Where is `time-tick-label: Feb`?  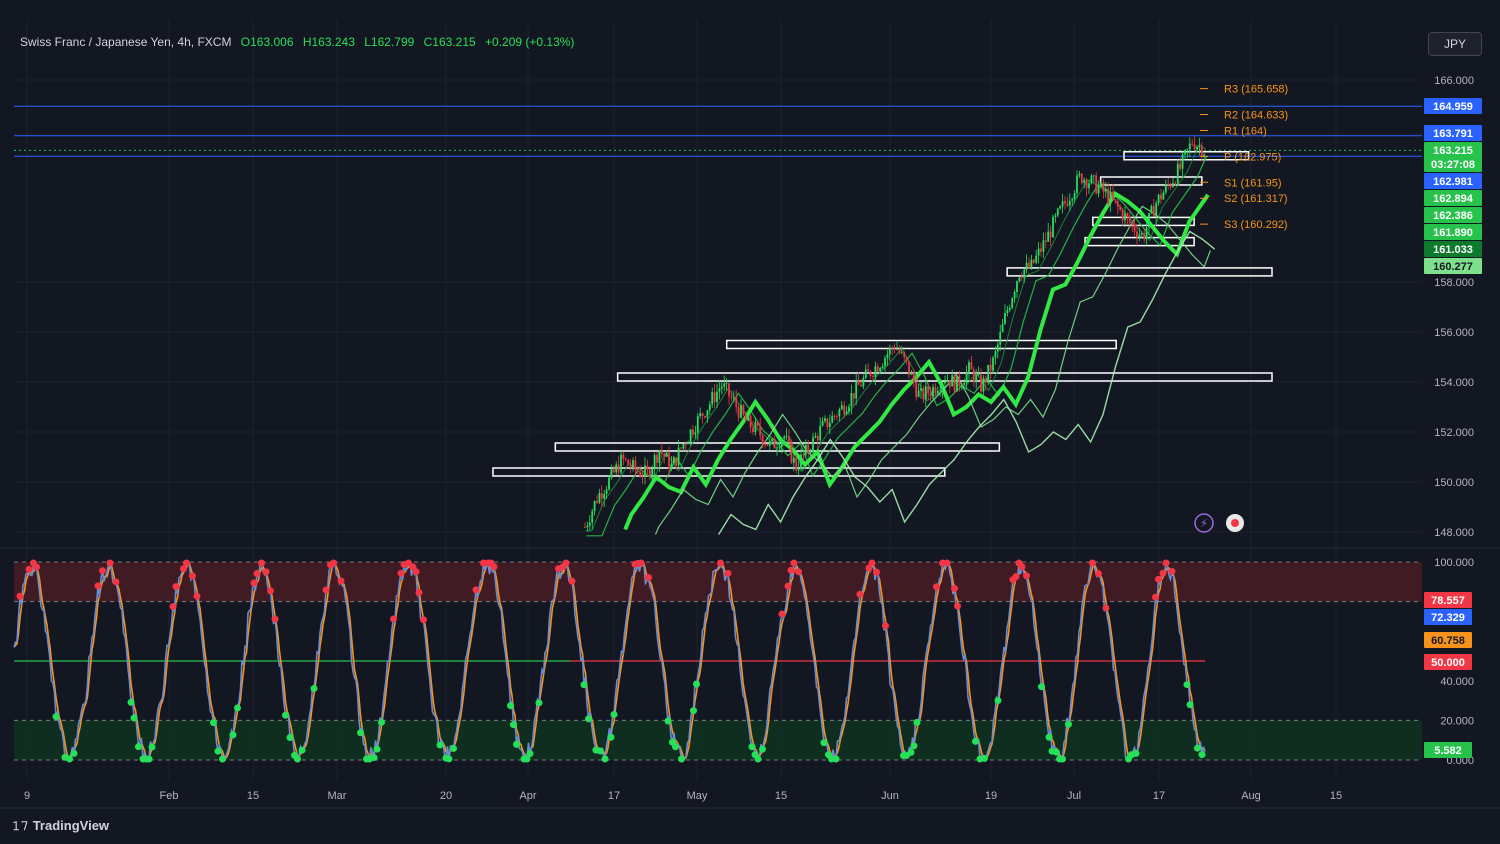
time-tick-label: Feb is located at coordinates (169, 796).